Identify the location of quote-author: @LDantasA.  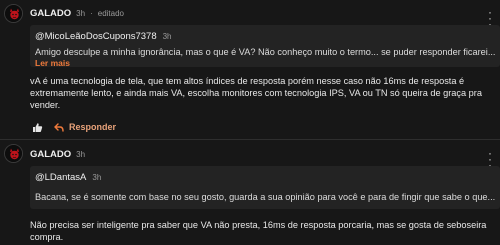
(60, 177).